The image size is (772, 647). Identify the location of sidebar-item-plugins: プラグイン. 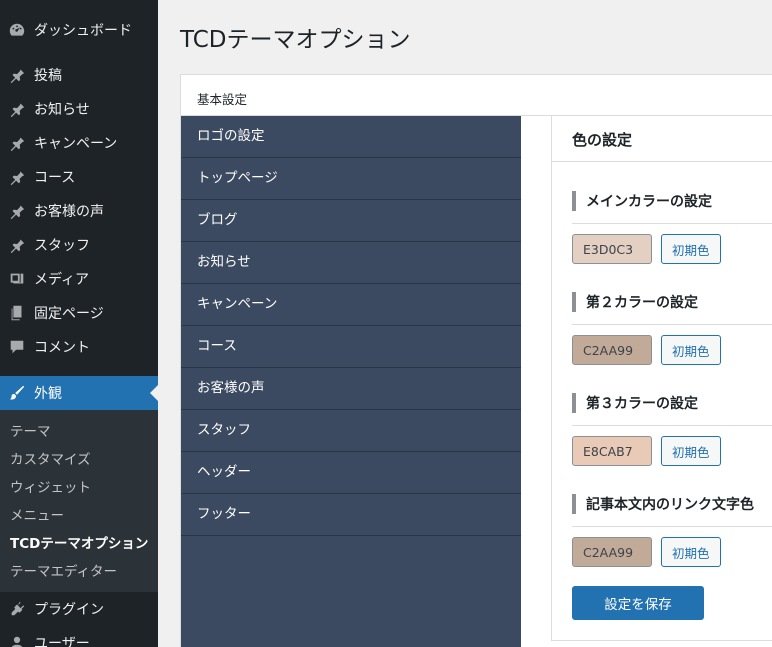
(79, 609).